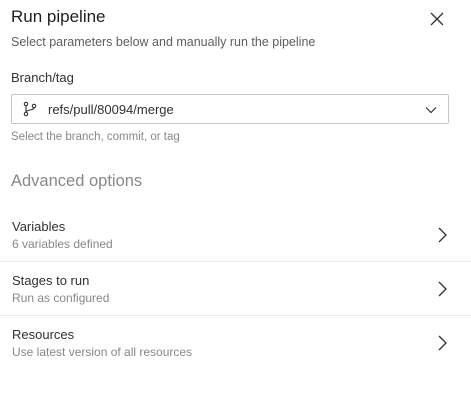 Image resolution: width=471 pixels, height=393 pixels. What do you see at coordinates (431, 110) in the screenshot?
I see `chevron-down-icon` at bounding box center [431, 110].